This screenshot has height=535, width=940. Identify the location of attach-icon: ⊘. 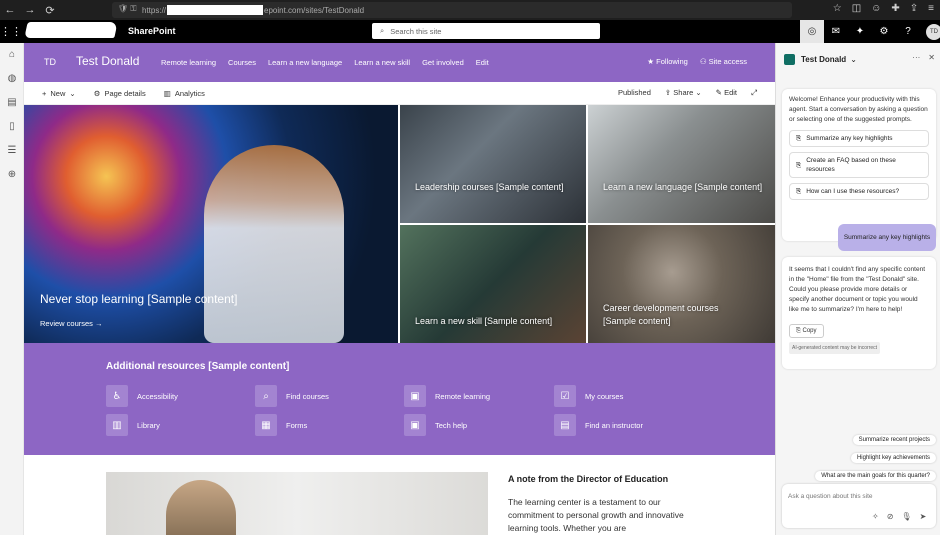
(890, 516).